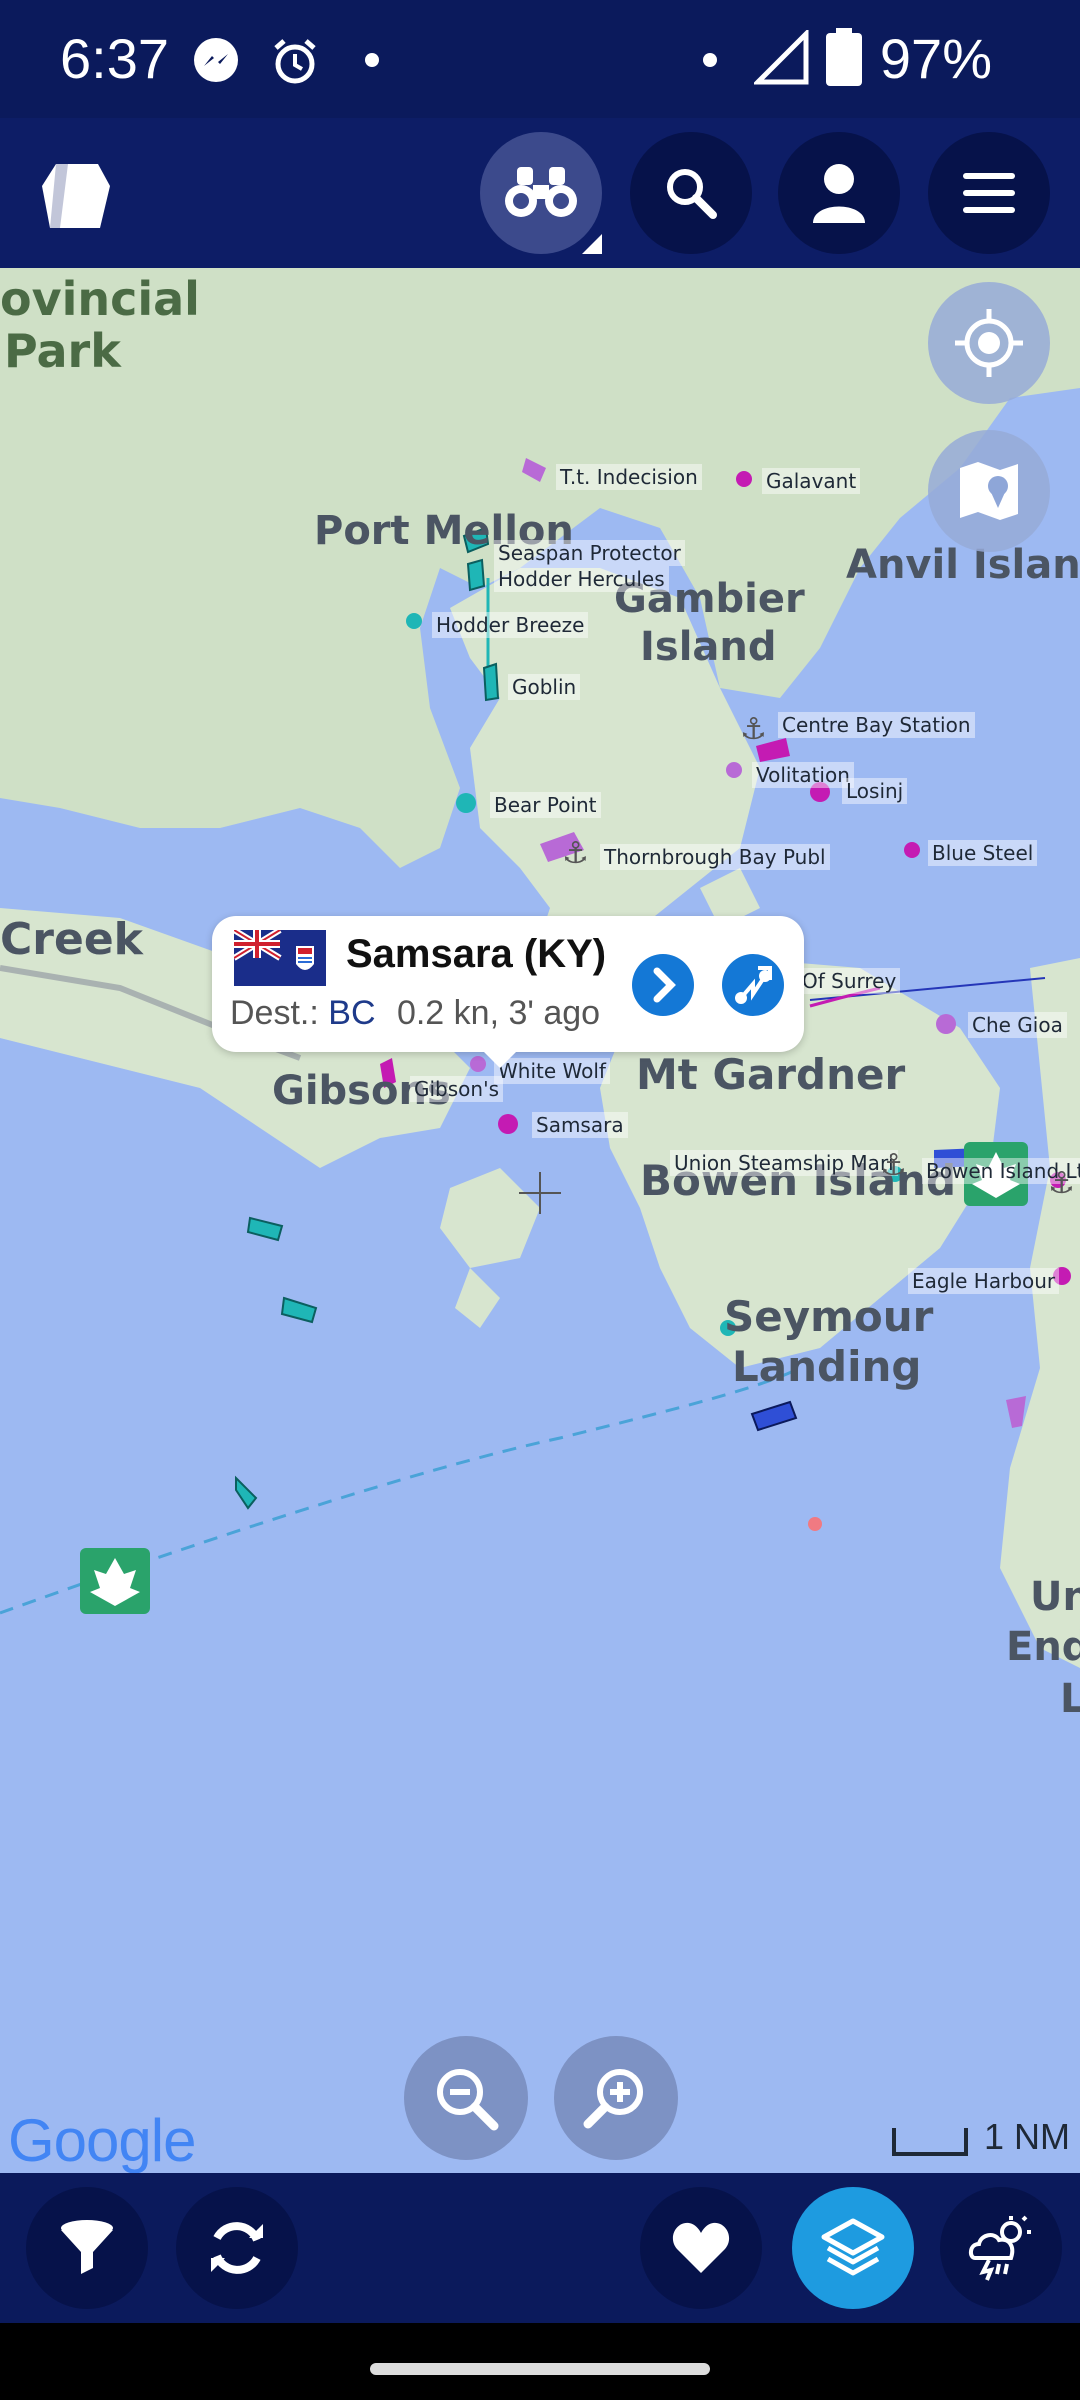 Image resolution: width=1080 pixels, height=2400 pixels. I want to click on vessel-label: Union Steamship Mari, so click(784, 1163).